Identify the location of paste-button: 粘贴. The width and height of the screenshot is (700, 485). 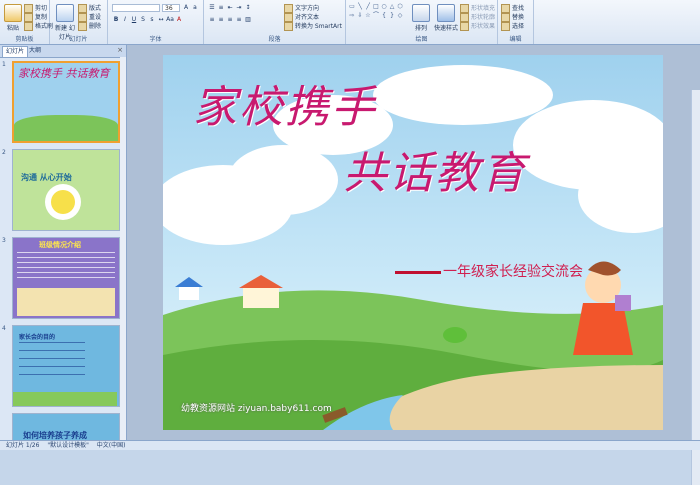
(13, 17).